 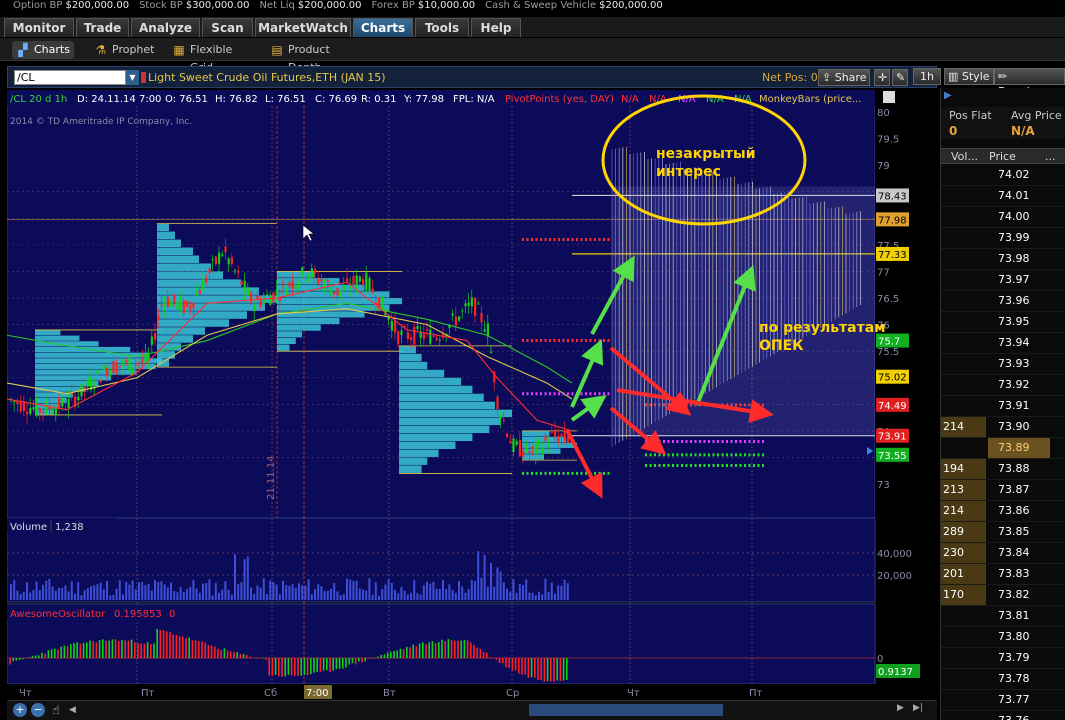 What do you see at coordinates (211, 57) in the screenshot?
I see `subtab-flexible-grid: ▦Flexible Grid` at bounding box center [211, 57].